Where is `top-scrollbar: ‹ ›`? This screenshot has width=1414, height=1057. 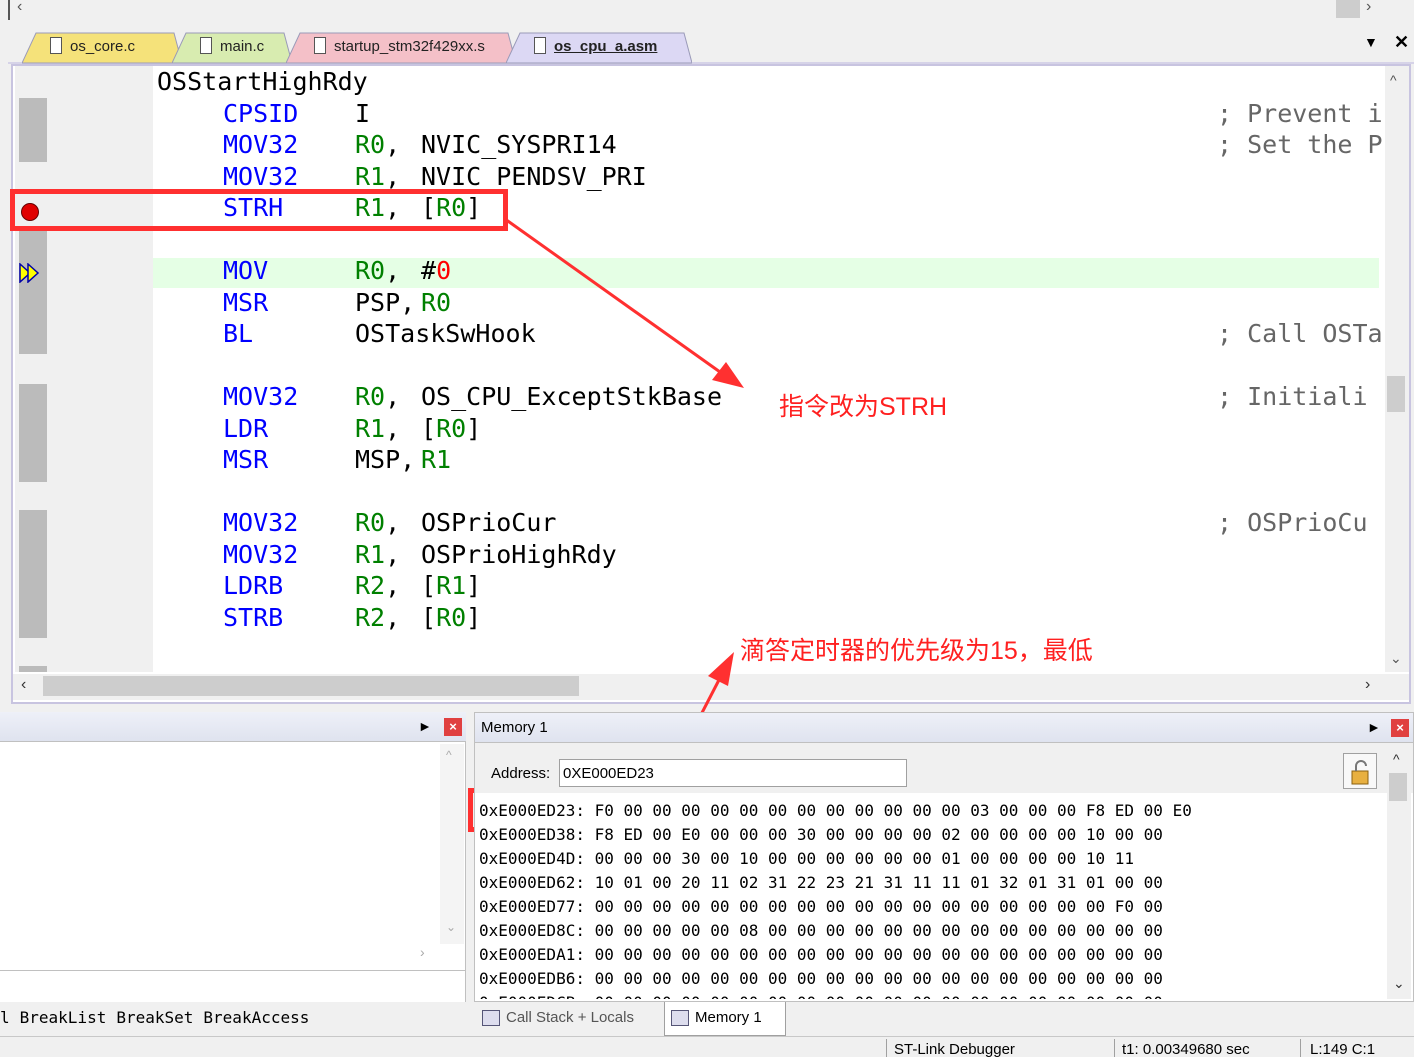
top-scrollbar: ‹ › is located at coordinates (707, 11).